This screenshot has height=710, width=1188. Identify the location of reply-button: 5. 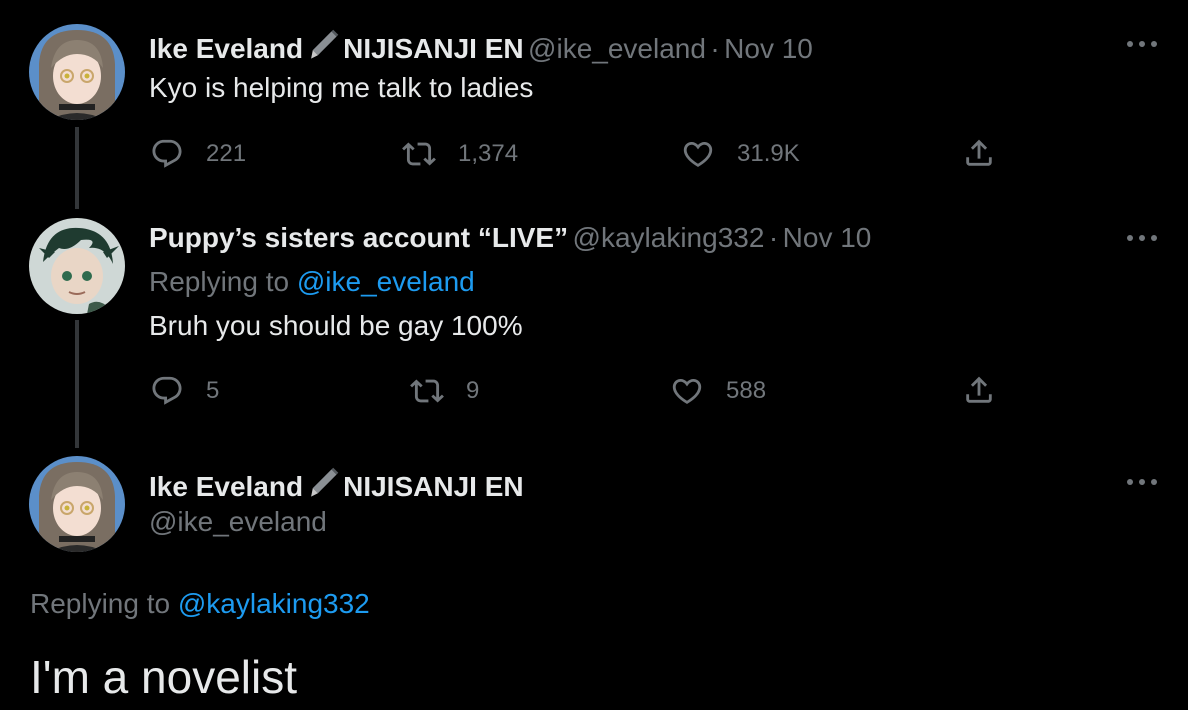
(184, 391).